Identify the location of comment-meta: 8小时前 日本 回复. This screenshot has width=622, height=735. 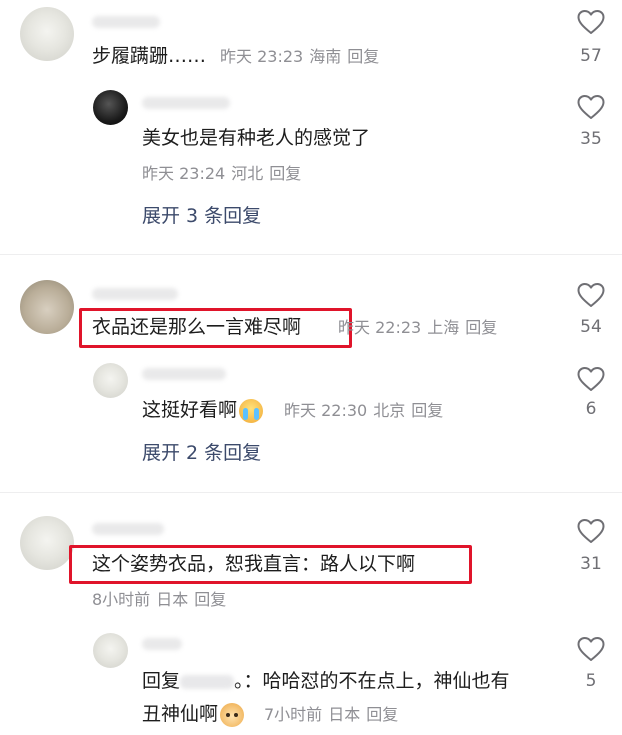
(162, 600).